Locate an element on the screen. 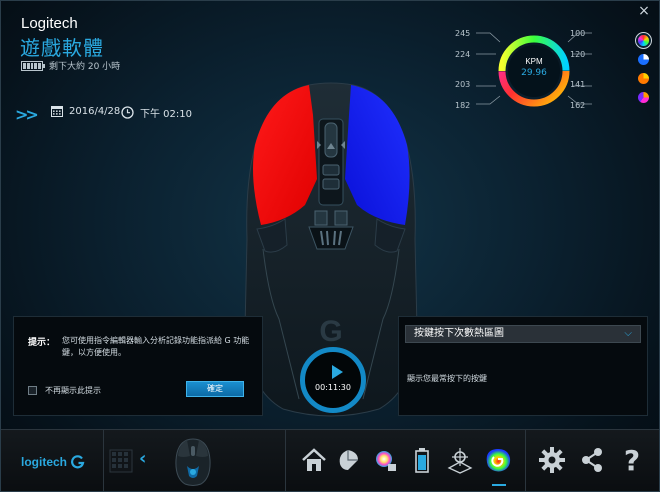 Image resolution: width=660 pixels, height=492 pixels. session-time: 下午 02:10 is located at coordinates (156, 112).